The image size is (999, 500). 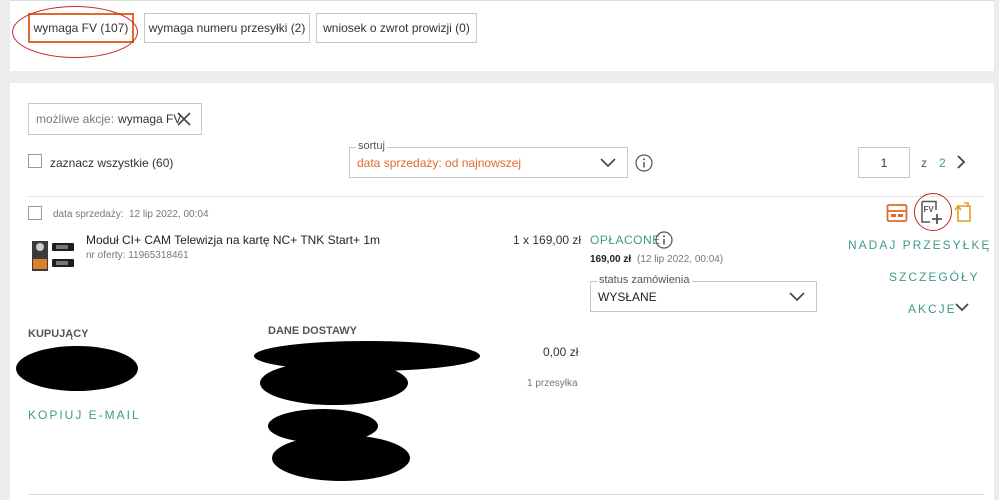 I want to click on shipments-count: 1 przesyłka, so click(x=552, y=383).